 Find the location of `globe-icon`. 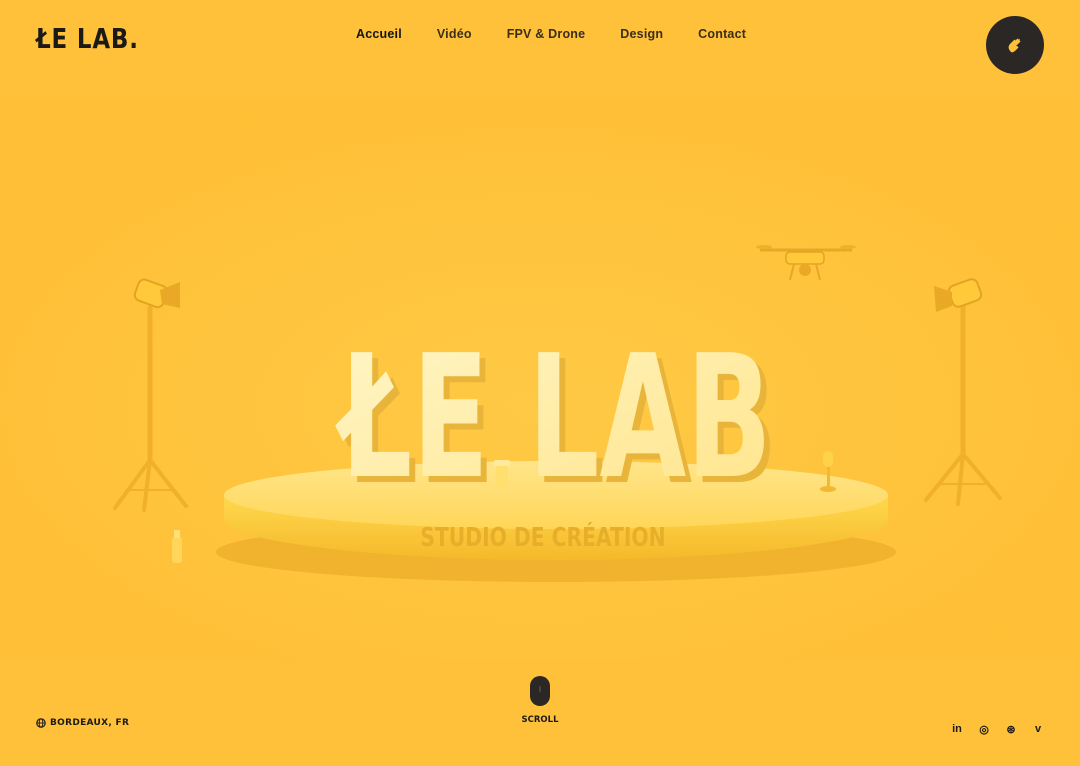

globe-icon is located at coordinates (41, 723).